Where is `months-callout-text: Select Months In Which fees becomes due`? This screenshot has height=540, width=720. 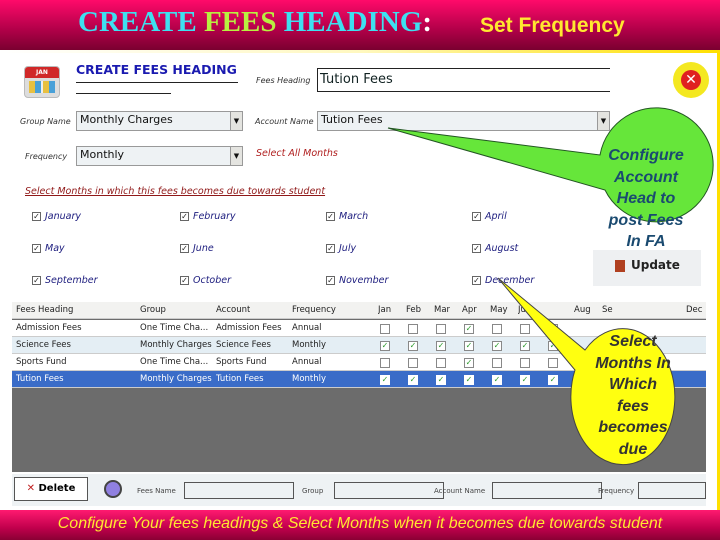
months-callout-text: Select Months In Which fees becomes due is located at coordinates (633, 395).